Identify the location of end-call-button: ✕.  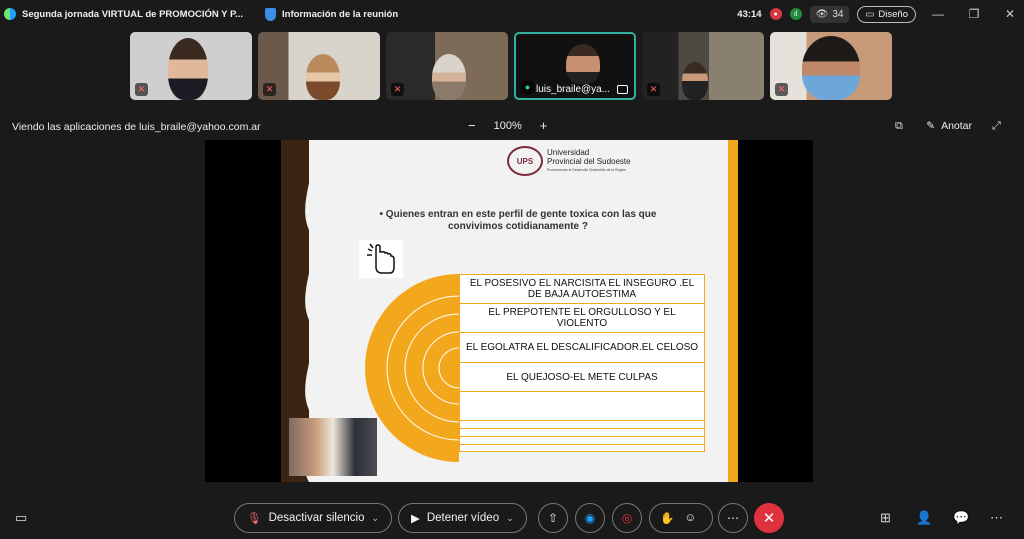
(769, 518).